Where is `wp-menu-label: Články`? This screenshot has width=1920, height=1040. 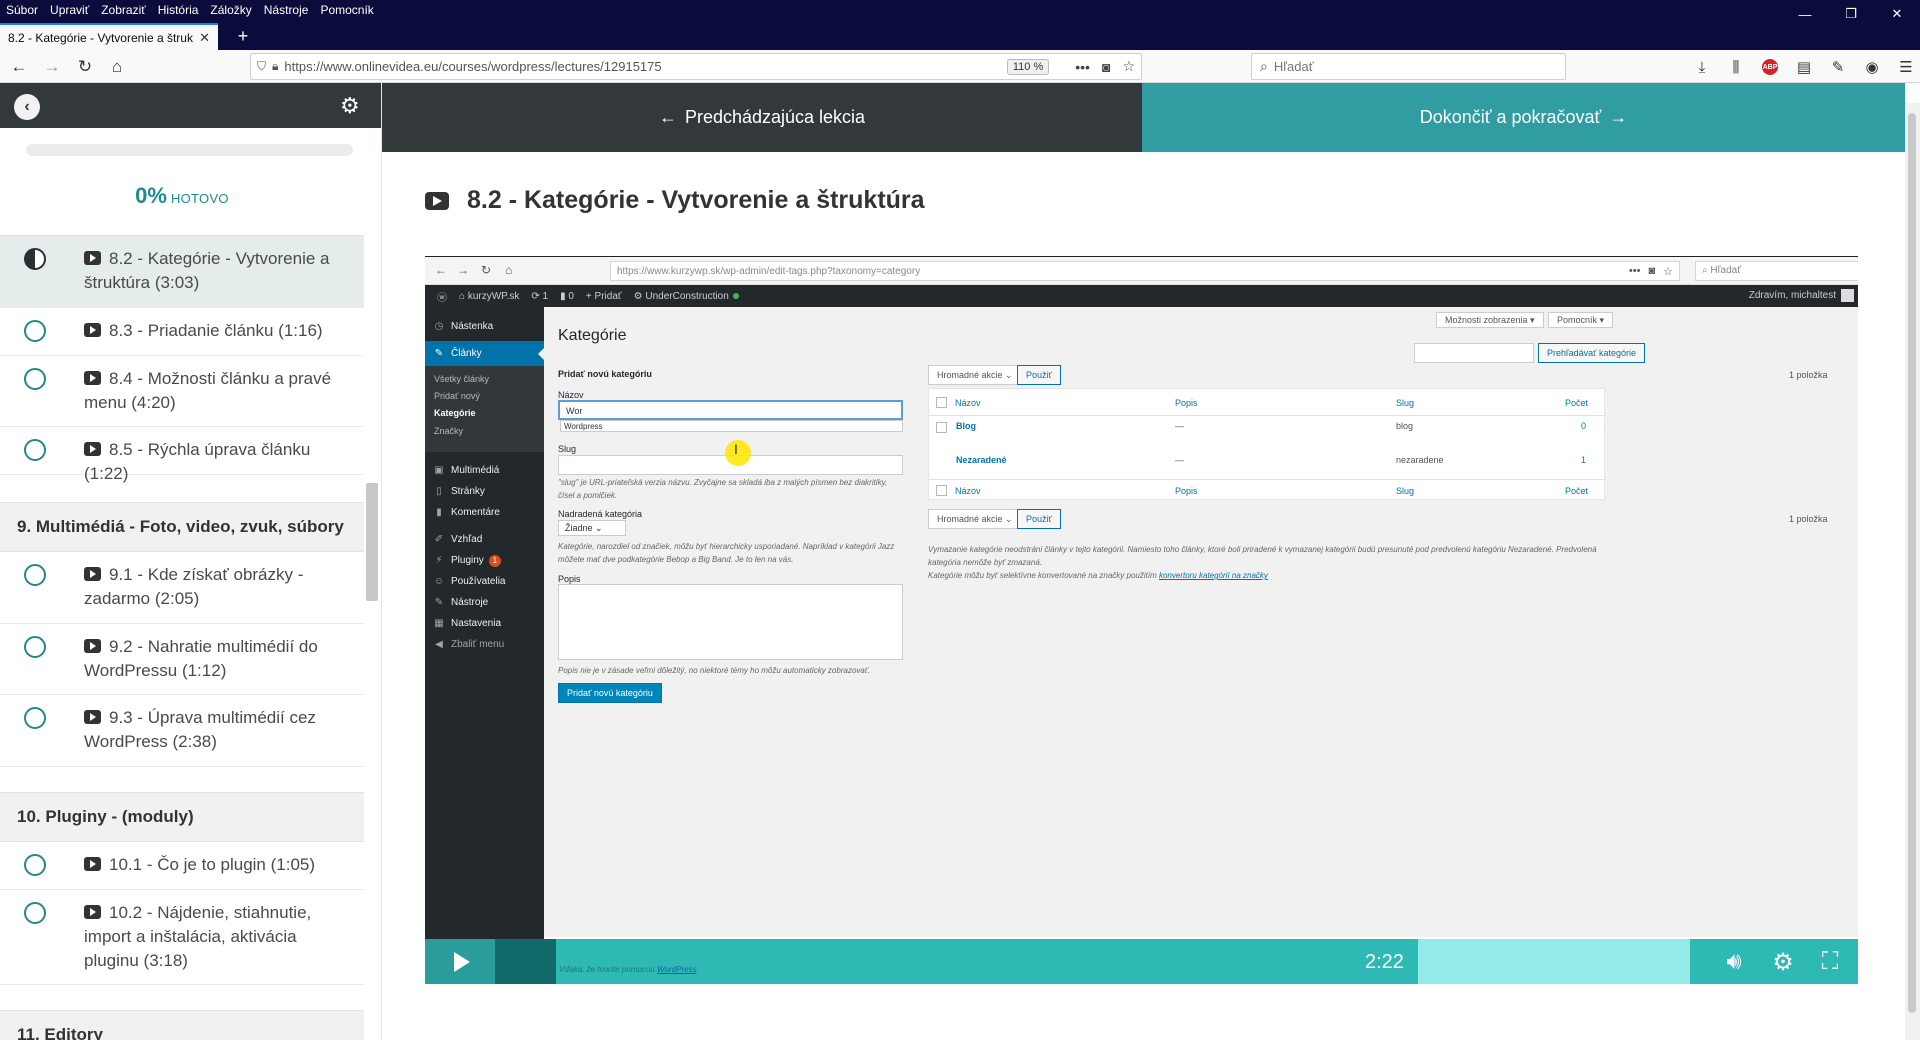
wp-menu-label: Články is located at coordinates (466, 353).